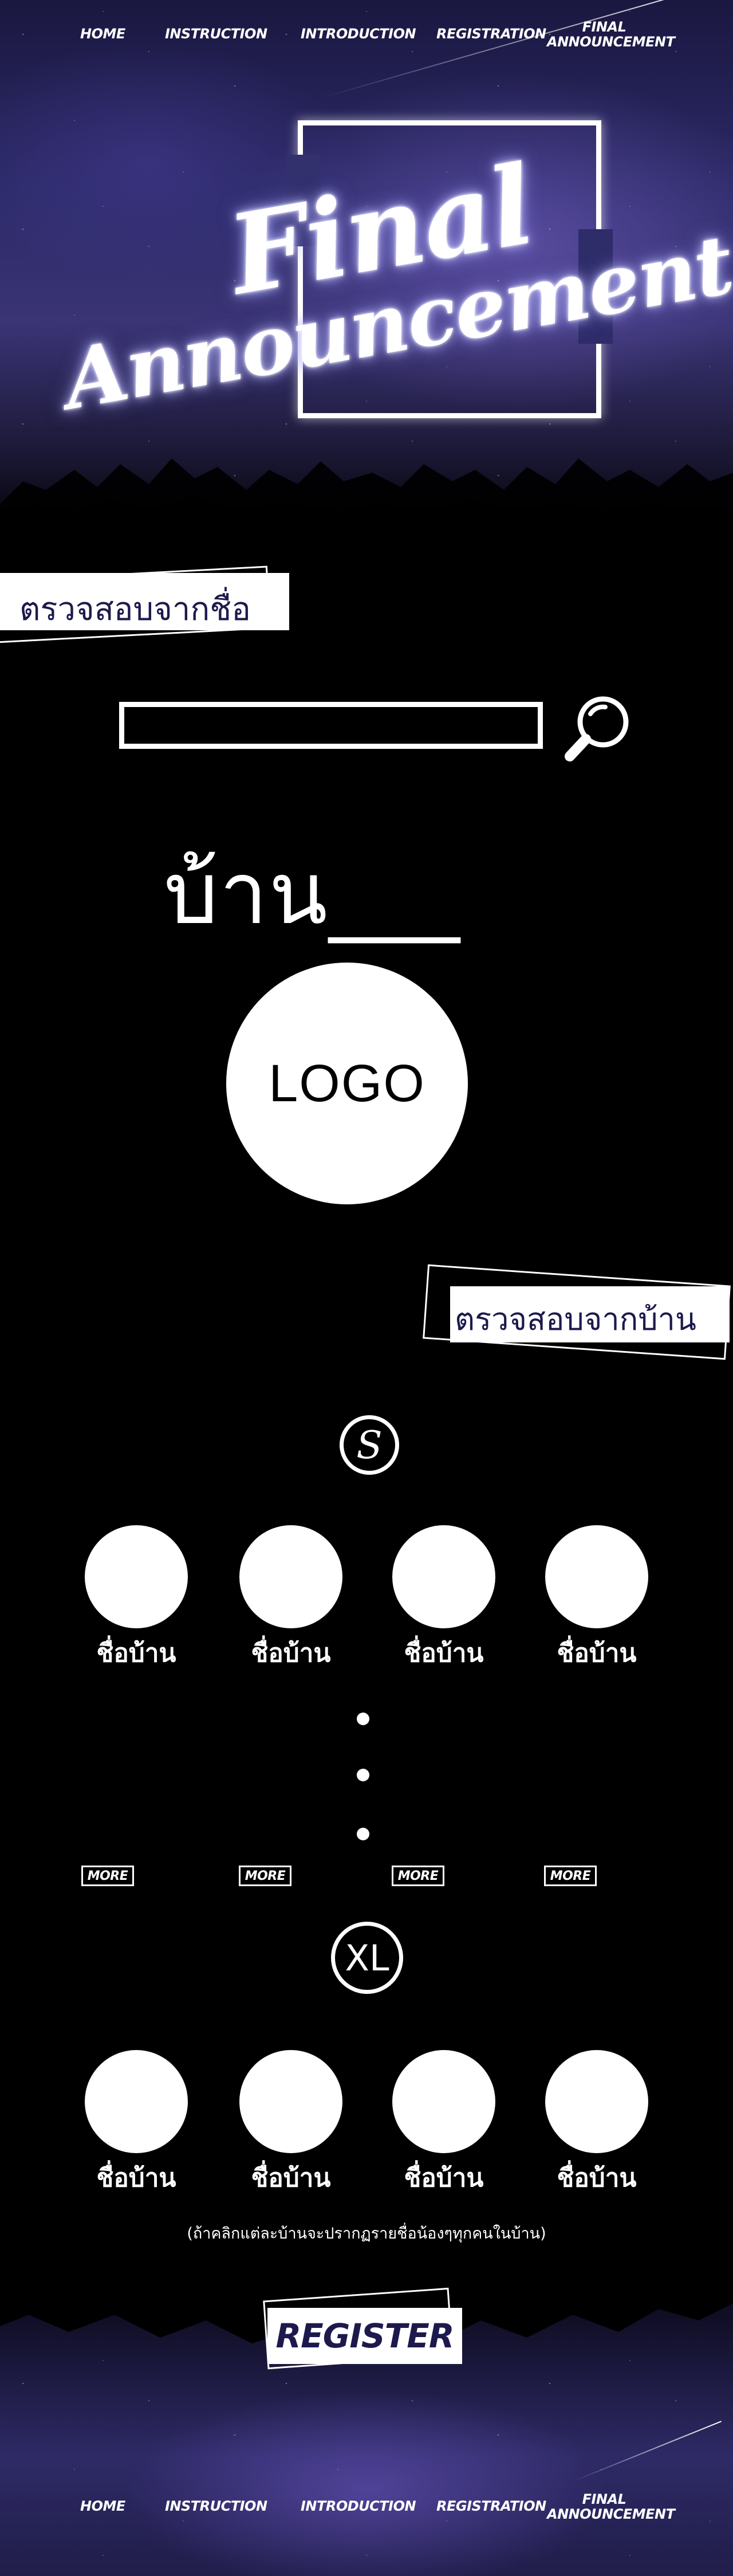 The height and width of the screenshot is (2576, 733). Describe the element at coordinates (369, 1445) in the screenshot. I see `size-s-icon: S` at that location.